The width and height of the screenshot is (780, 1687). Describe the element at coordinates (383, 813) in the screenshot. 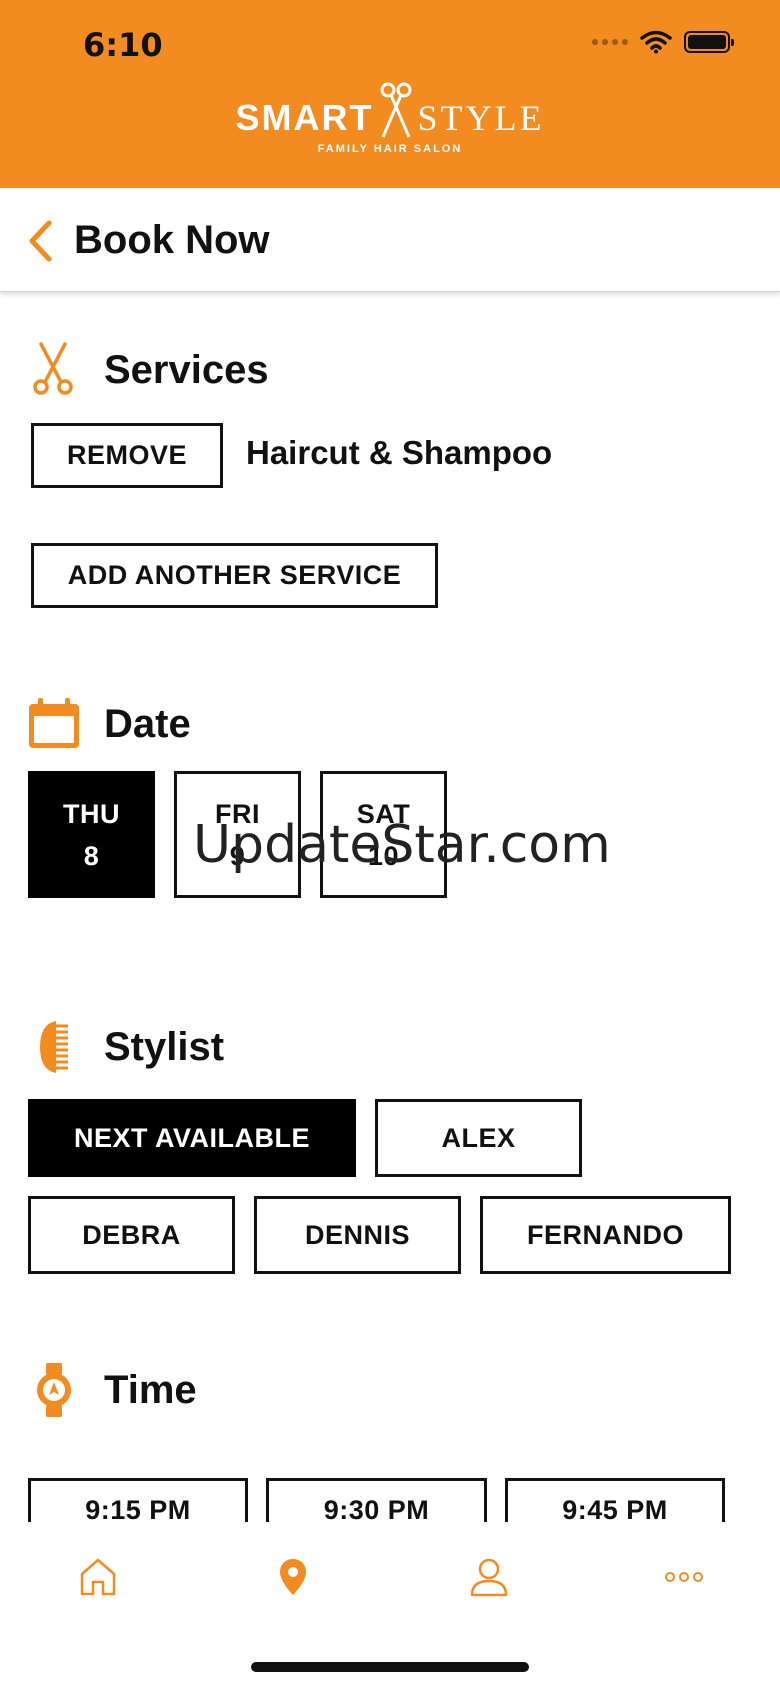

I see `date-day-label: SAT` at that location.